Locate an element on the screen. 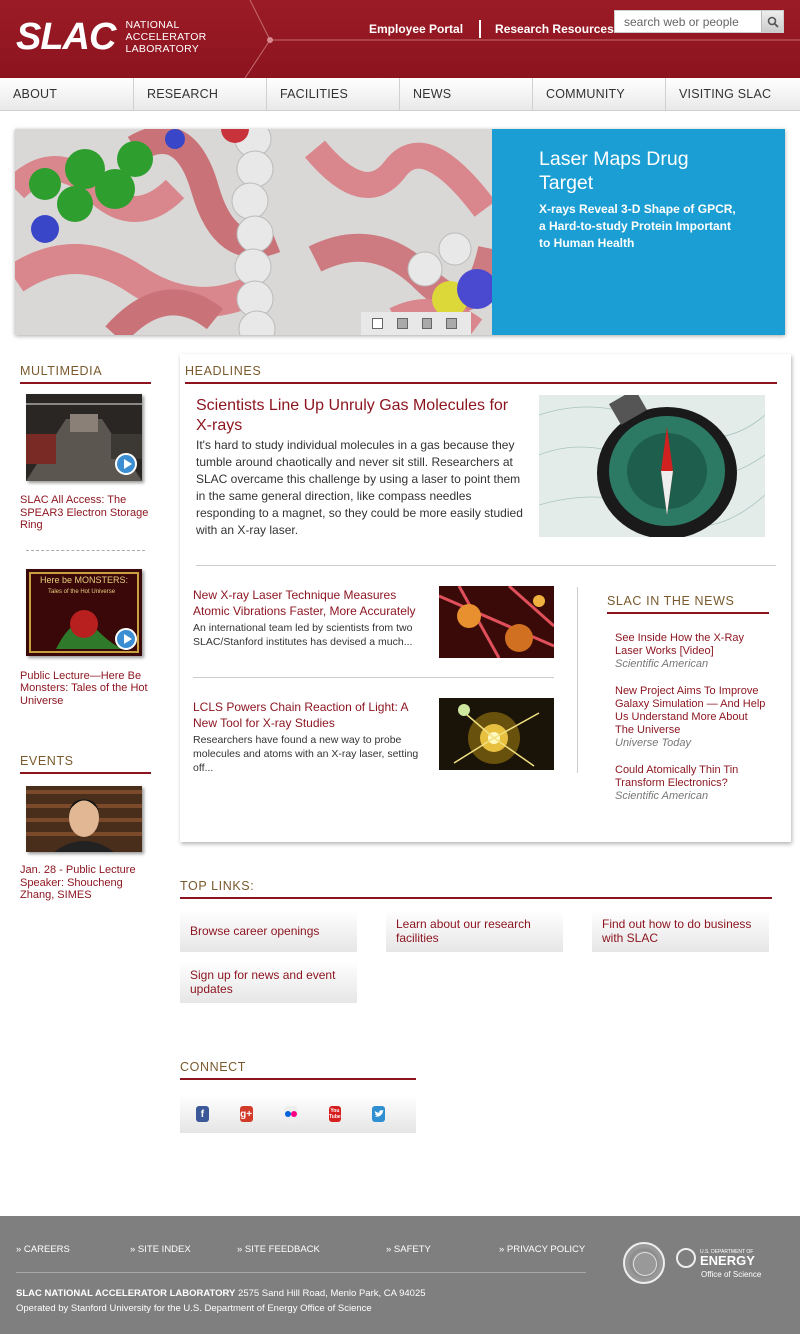 The image size is (800, 1334). footer-site-index-link: » SITE INDEX is located at coordinates (160, 1249).